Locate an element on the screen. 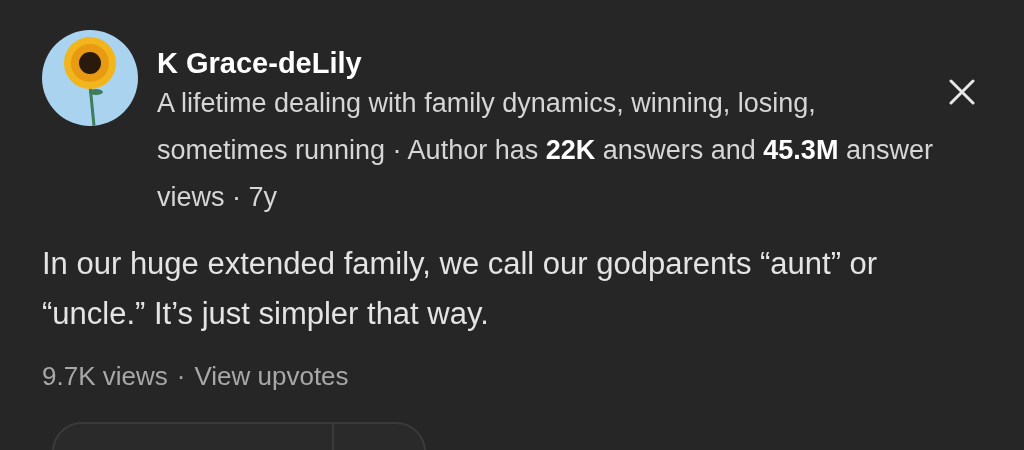 Image resolution: width=1024 pixels, height=450 pixels. close-icon is located at coordinates (962, 92).